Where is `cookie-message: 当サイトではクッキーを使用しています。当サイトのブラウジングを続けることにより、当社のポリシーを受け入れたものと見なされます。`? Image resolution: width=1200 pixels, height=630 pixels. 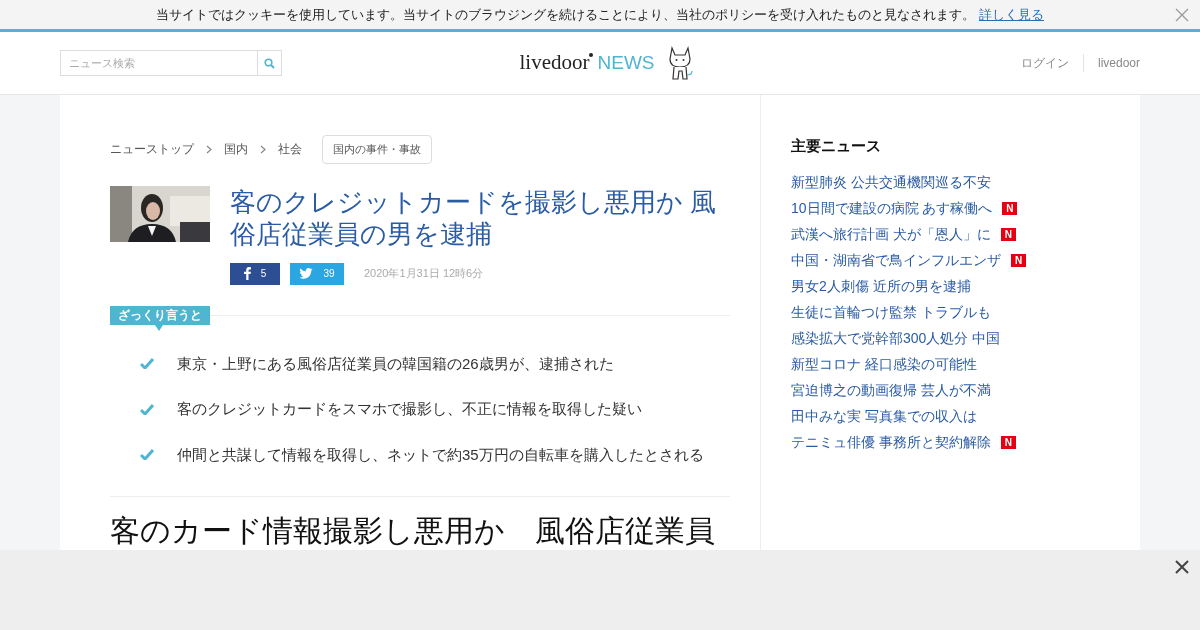
cookie-message: 当サイトではクッキーを使用しています。当サイトのブラウジングを続けることにより、当社のポリシーを受け入れたものと見なされます。 is located at coordinates (565, 14).